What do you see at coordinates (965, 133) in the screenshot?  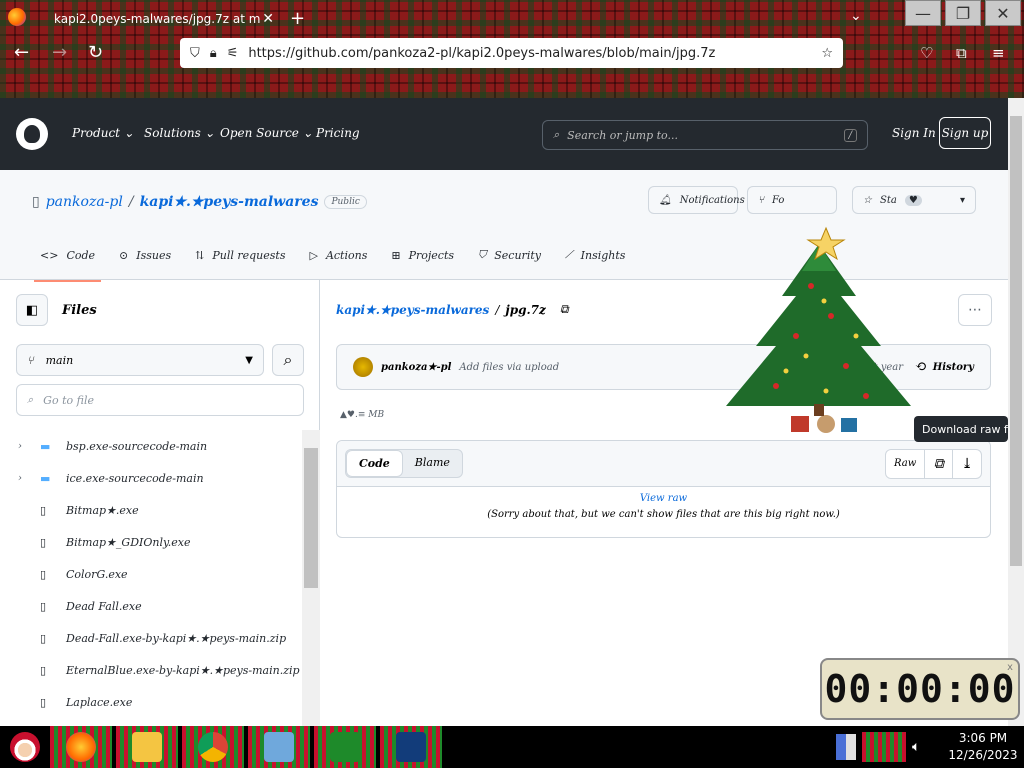 I see `sign-up-button: Sign up` at bounding box center [965, 133].